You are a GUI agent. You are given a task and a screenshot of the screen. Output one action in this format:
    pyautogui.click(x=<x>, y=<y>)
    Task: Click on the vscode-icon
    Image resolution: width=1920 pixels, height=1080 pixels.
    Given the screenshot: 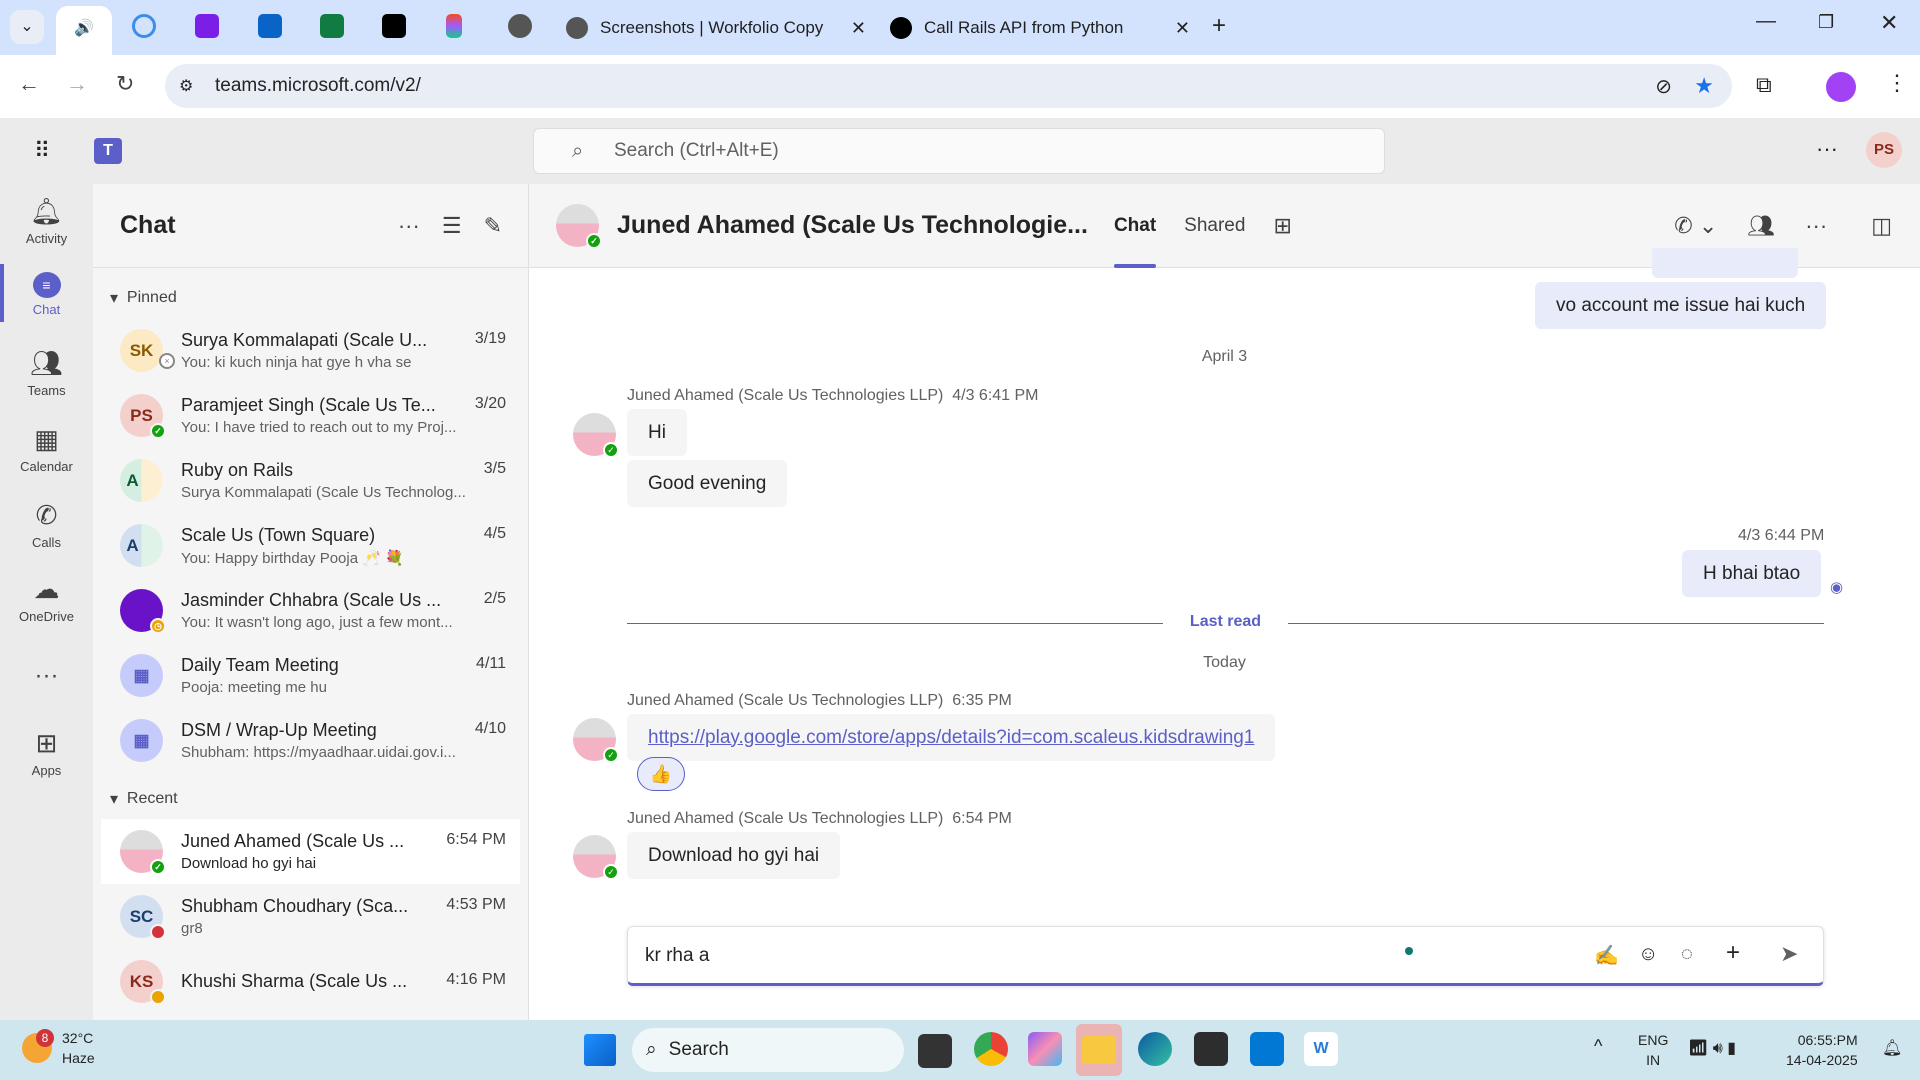 What is the action you would take?
    pyautogui.click(x=1267, y=1049)
    